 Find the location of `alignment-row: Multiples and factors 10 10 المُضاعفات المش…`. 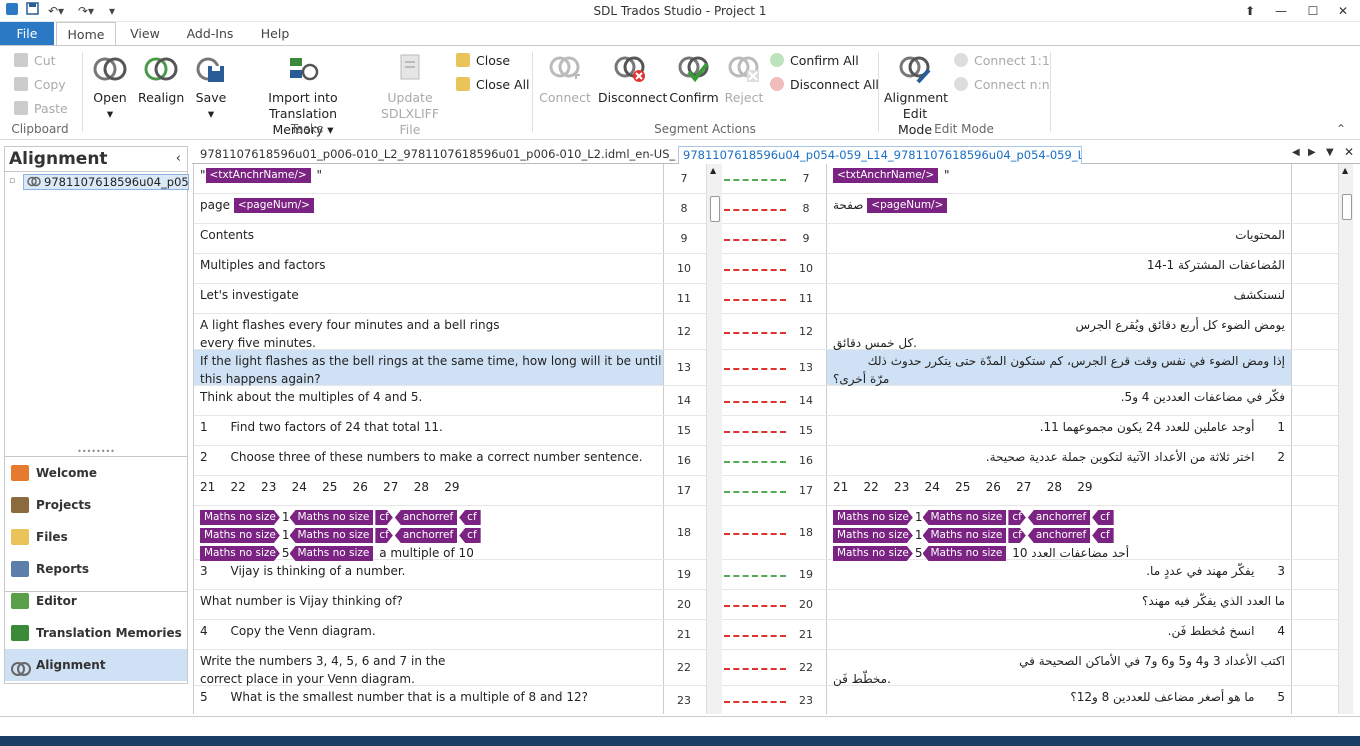

alignment-row: Multiples and factors 10 10 المُضاعفات المش… is located at coordinates (767, 269).